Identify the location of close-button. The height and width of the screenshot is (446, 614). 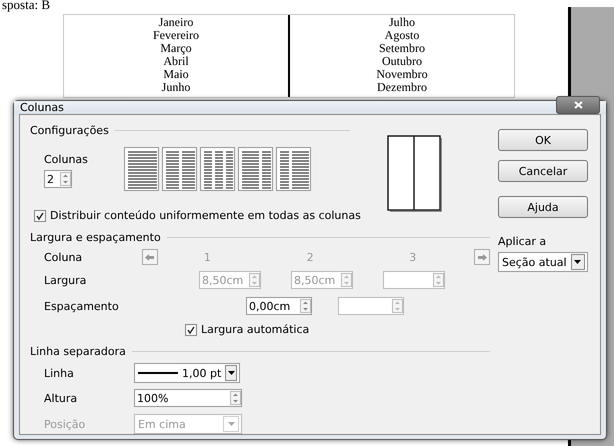
(578, 105).